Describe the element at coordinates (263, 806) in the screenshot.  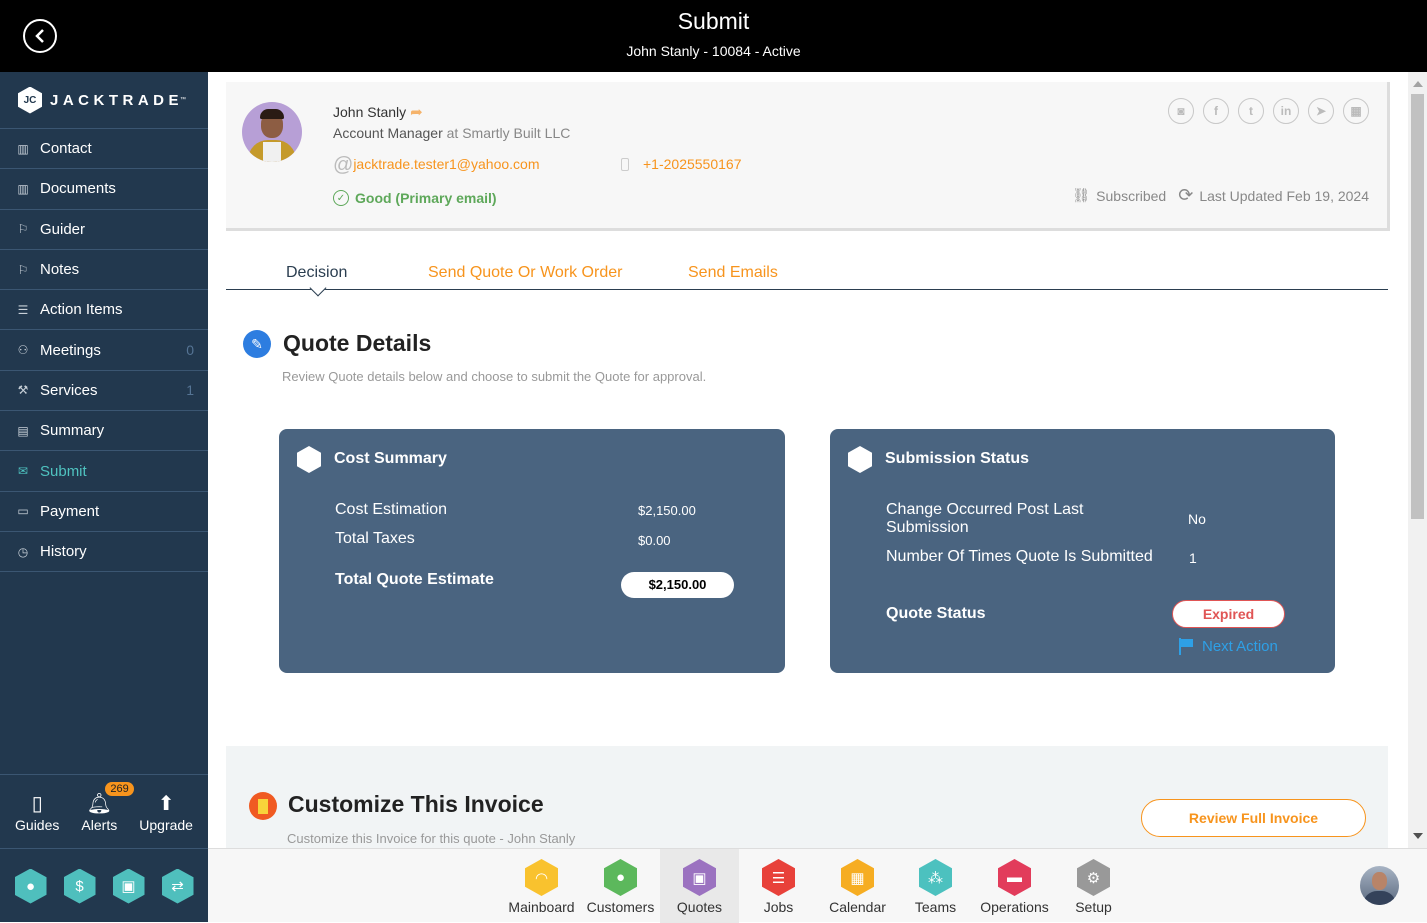
I see `invoice-icon` at that location.